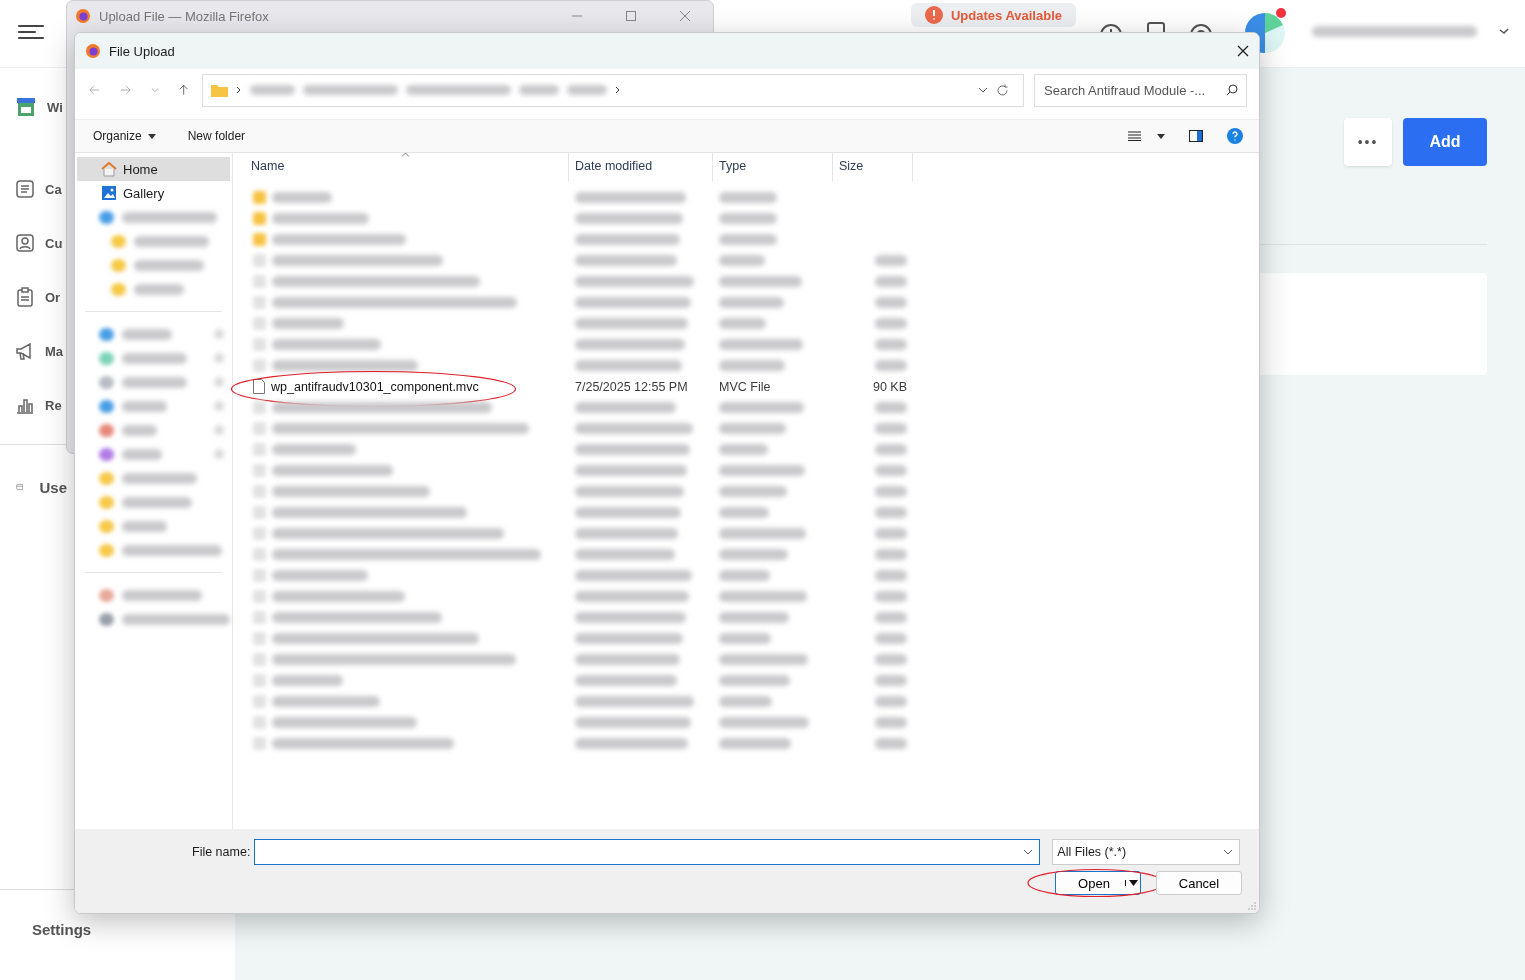 Image resolution: width=1525 pixels, height=980 pixels. What do you see at coordinates (25, 243) in the screenshot?
I see `contact-icon` at bounding box center [25, 243].